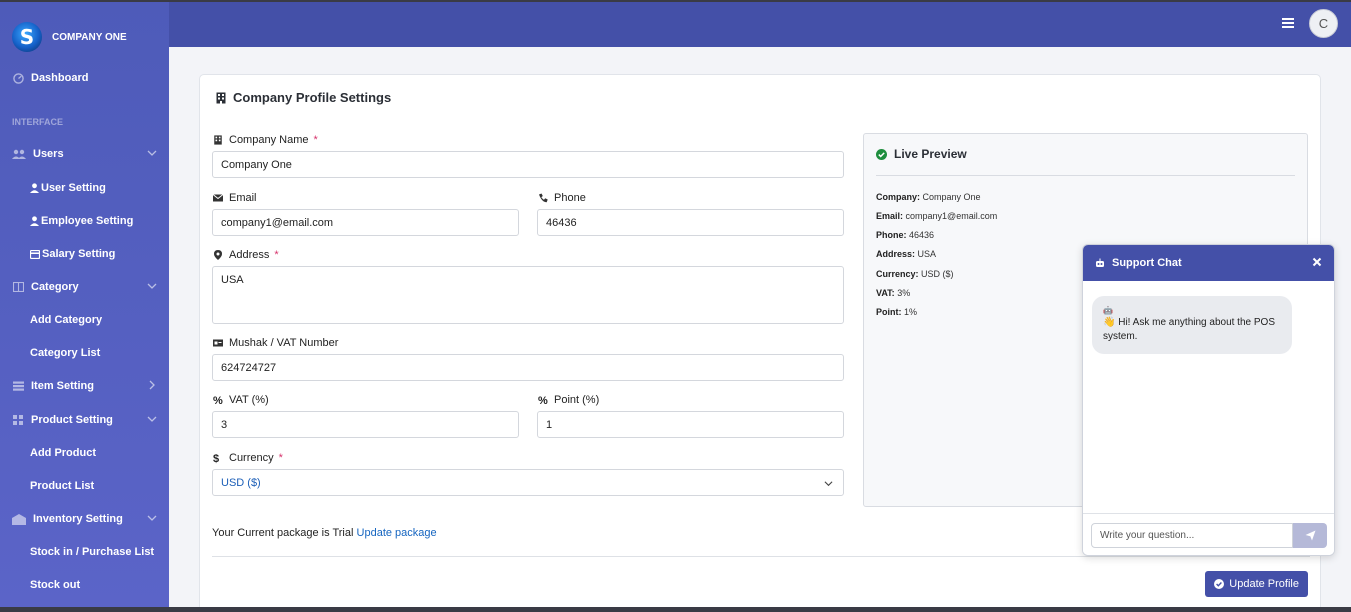 Image resolution: width=1351 pixels, height=612 pixels. Describe the element at coordinates (675, 1) in the screenshot. I see `window-top-edge` at that location.